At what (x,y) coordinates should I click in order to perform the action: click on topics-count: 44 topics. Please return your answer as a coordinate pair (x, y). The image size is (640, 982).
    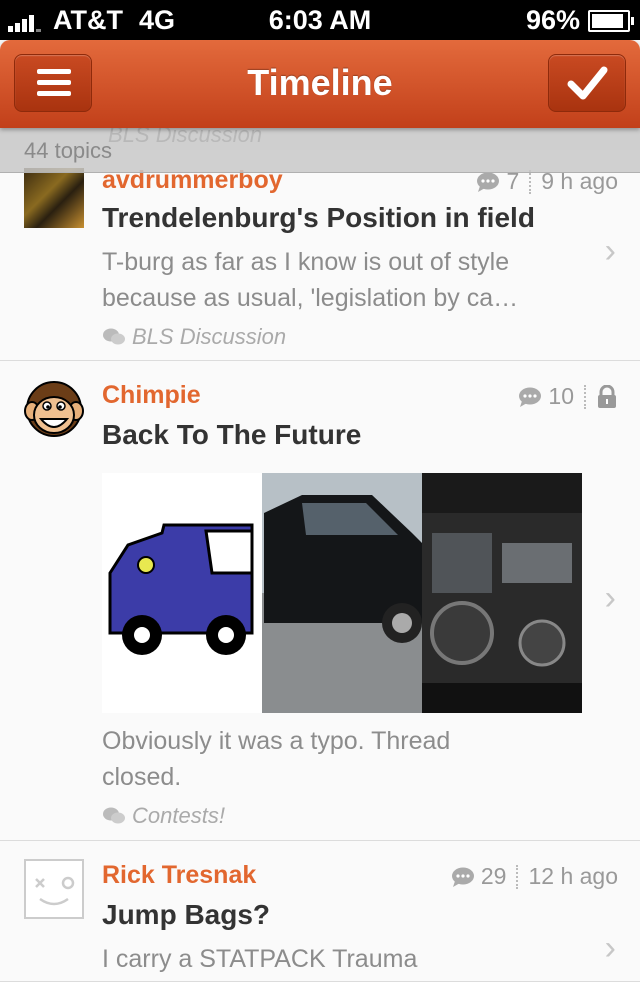
    Looking at the image, I should click on (68, 150).